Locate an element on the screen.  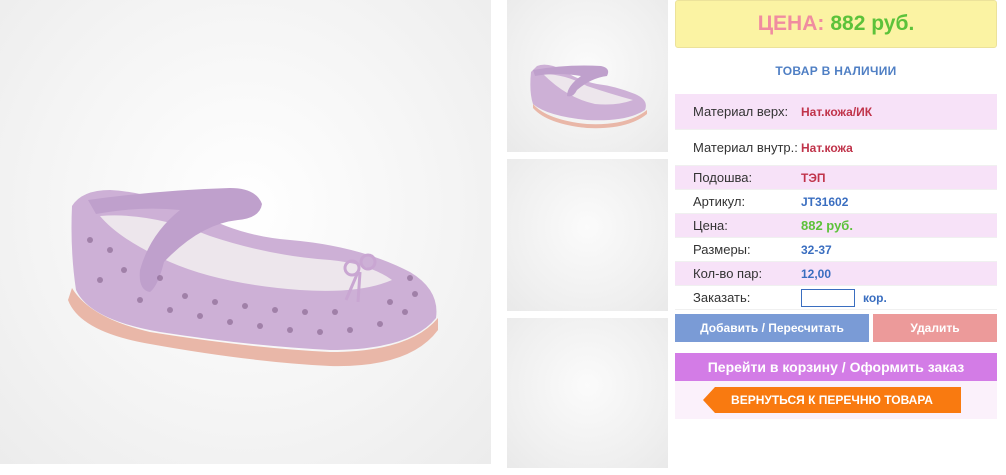
spec-row-inner-material: Материал внутр.: Нат.кожа is located at coordinates (836, 148).